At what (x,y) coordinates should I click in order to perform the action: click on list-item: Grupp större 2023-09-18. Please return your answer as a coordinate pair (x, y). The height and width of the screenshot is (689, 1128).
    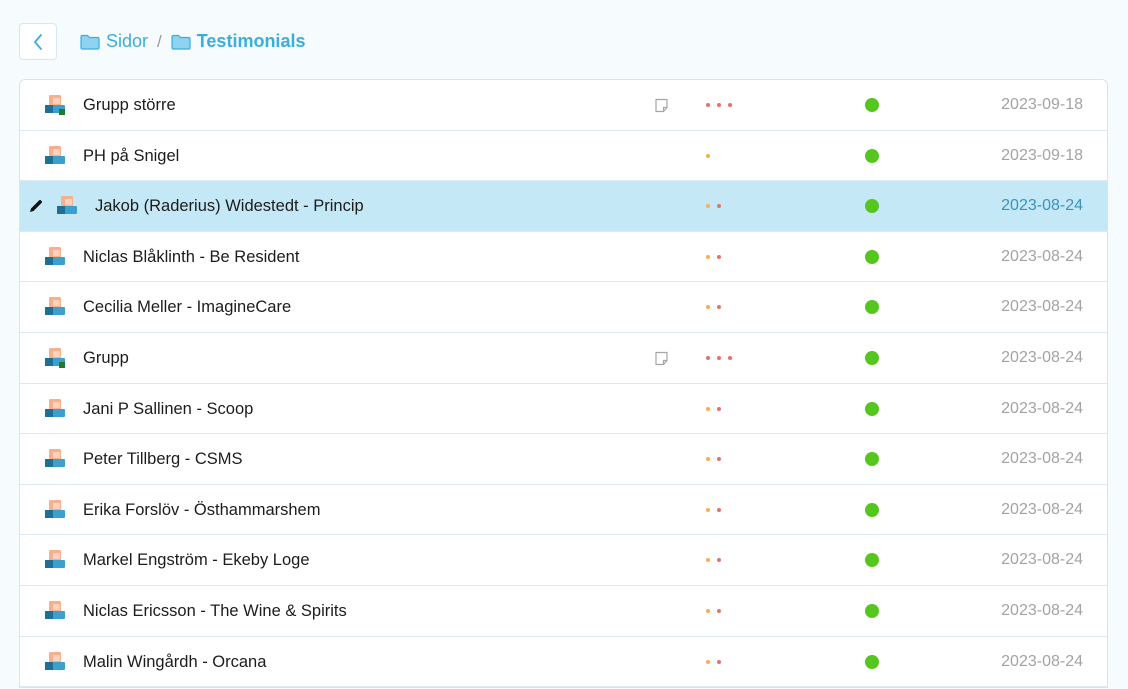
    Looking at the image, I should click on (563, 105).